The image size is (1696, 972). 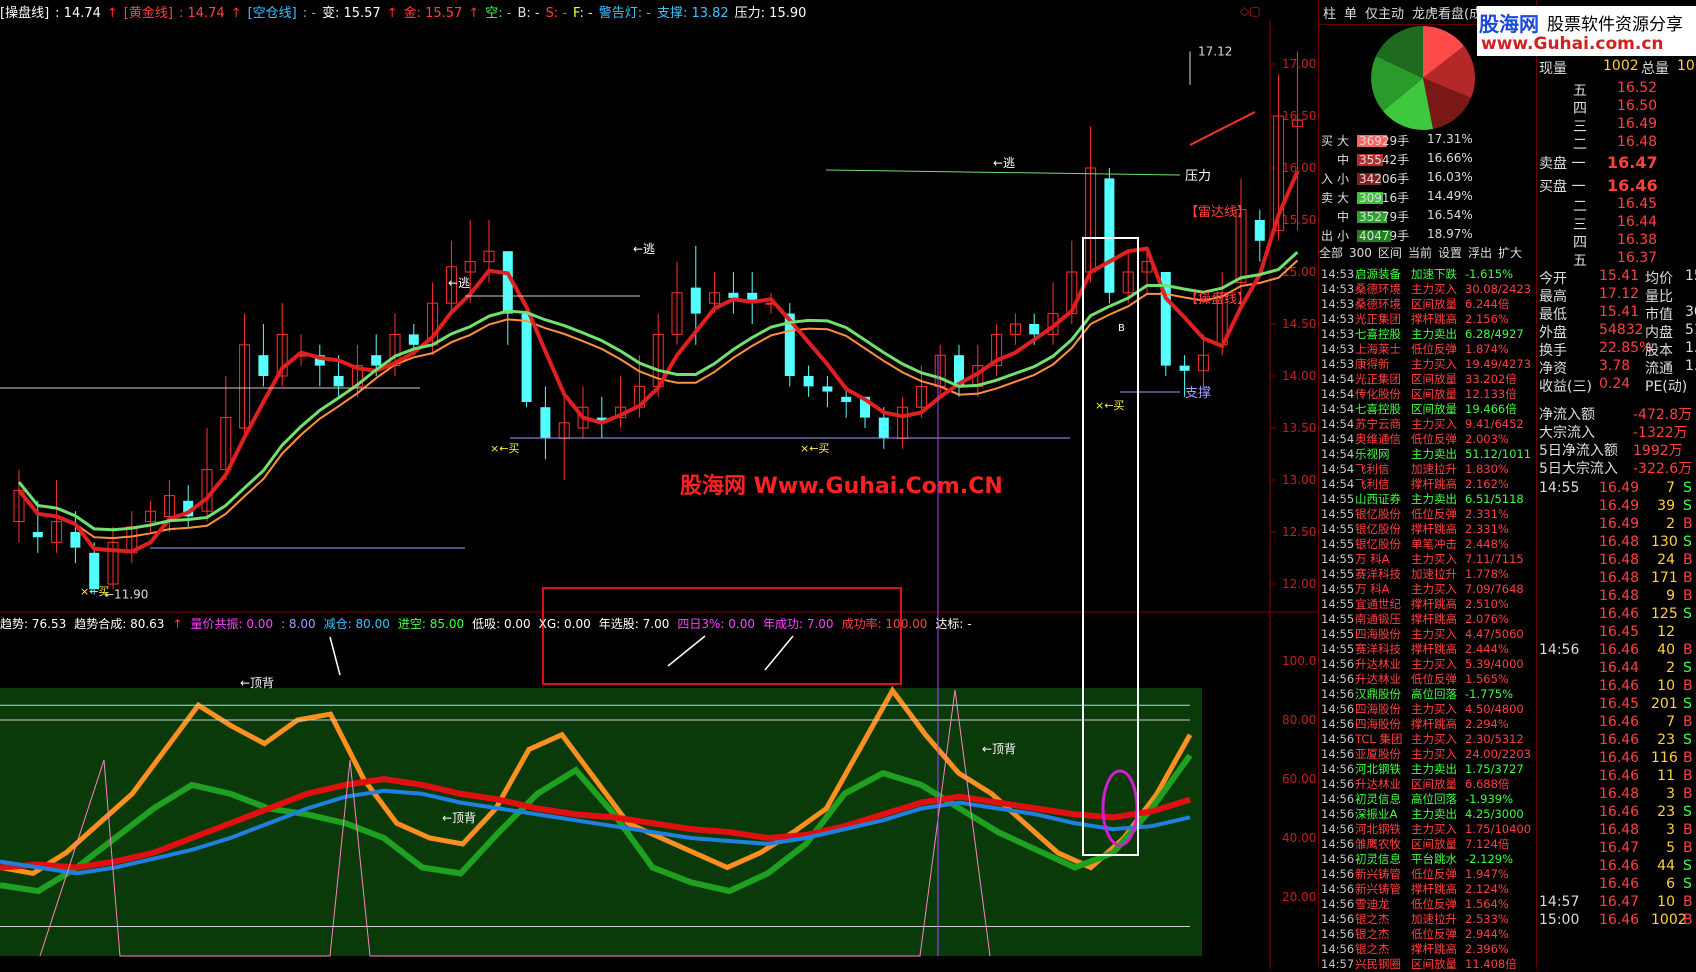 I want to click on indicator-item-13: 达标: -, so click(x=953, y=624).